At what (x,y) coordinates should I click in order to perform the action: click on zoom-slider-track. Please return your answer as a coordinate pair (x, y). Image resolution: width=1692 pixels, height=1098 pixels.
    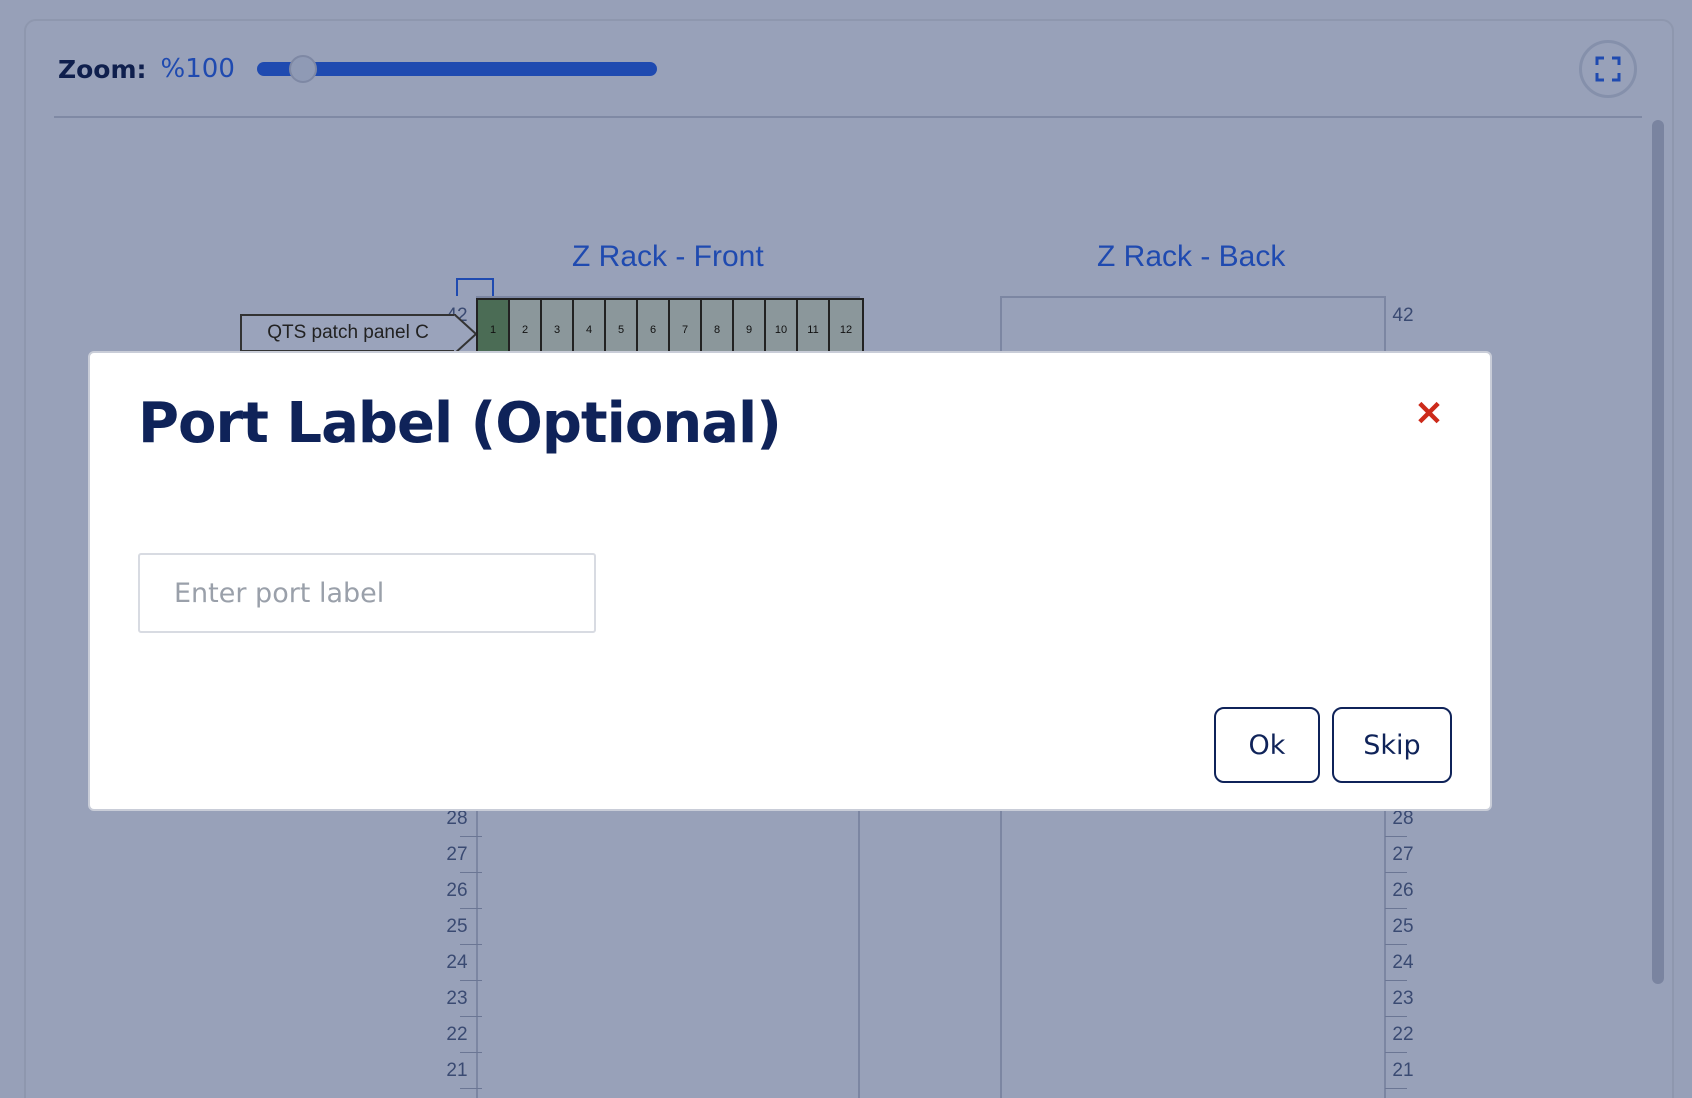
    Looking at the image, I should click on (456, 69).